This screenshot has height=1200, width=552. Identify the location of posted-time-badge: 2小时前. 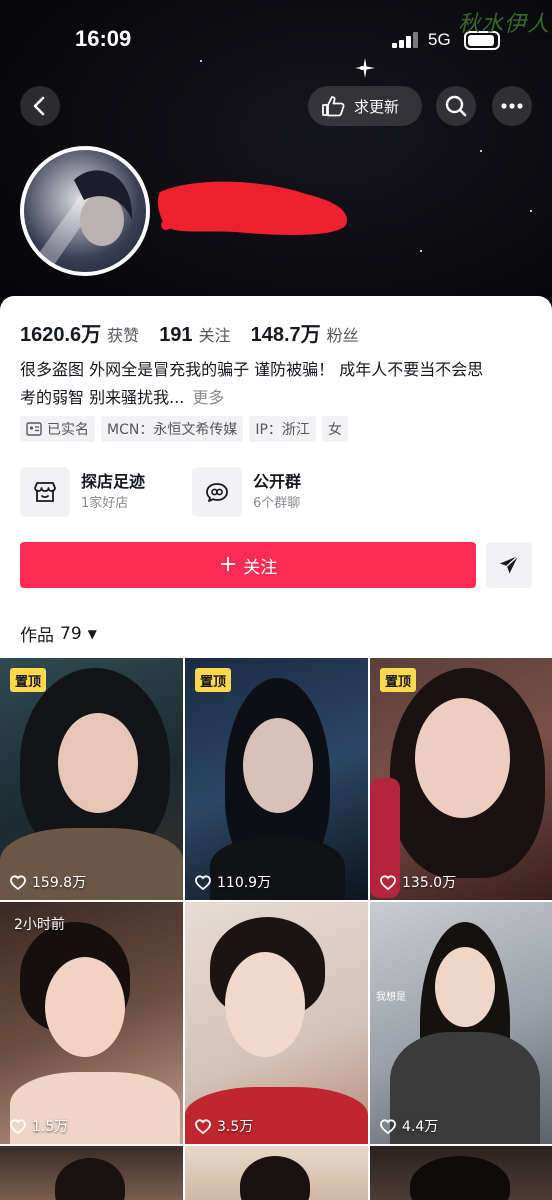
(39, 925).